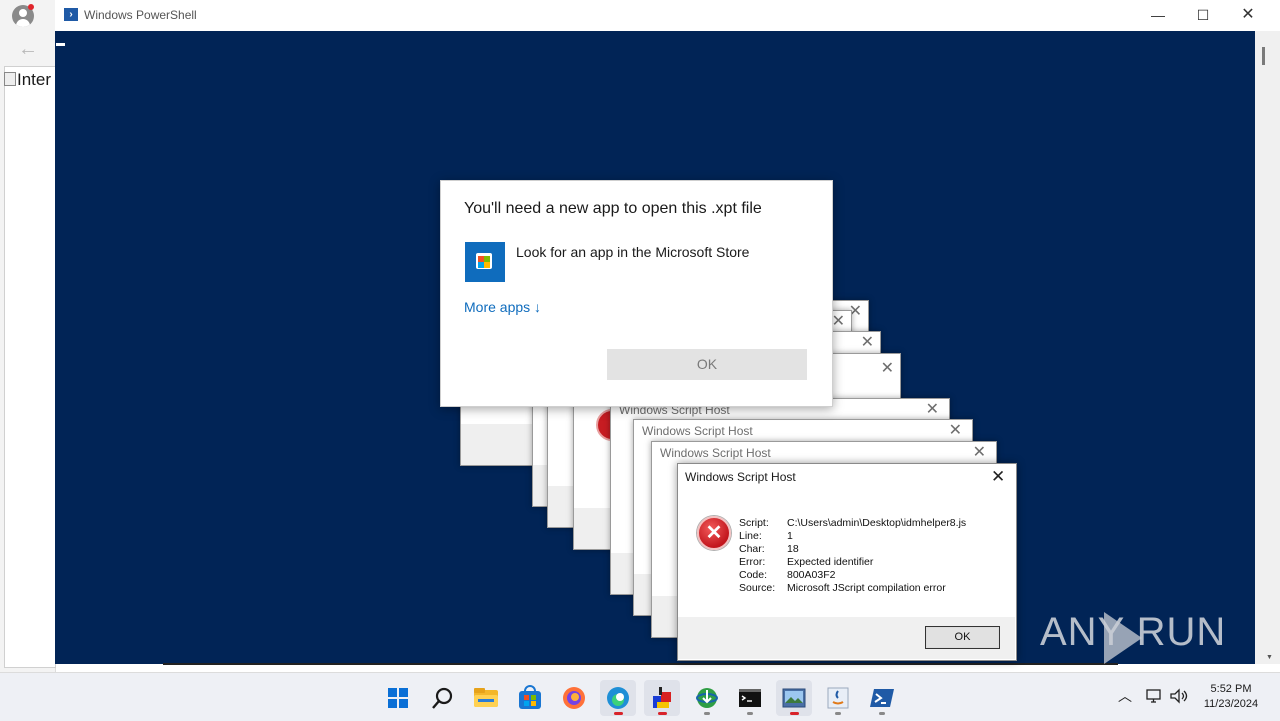 The width and height of the screenshot is (1280, 721). I want to click on field-value: Expected identifier, so click(830, 562).